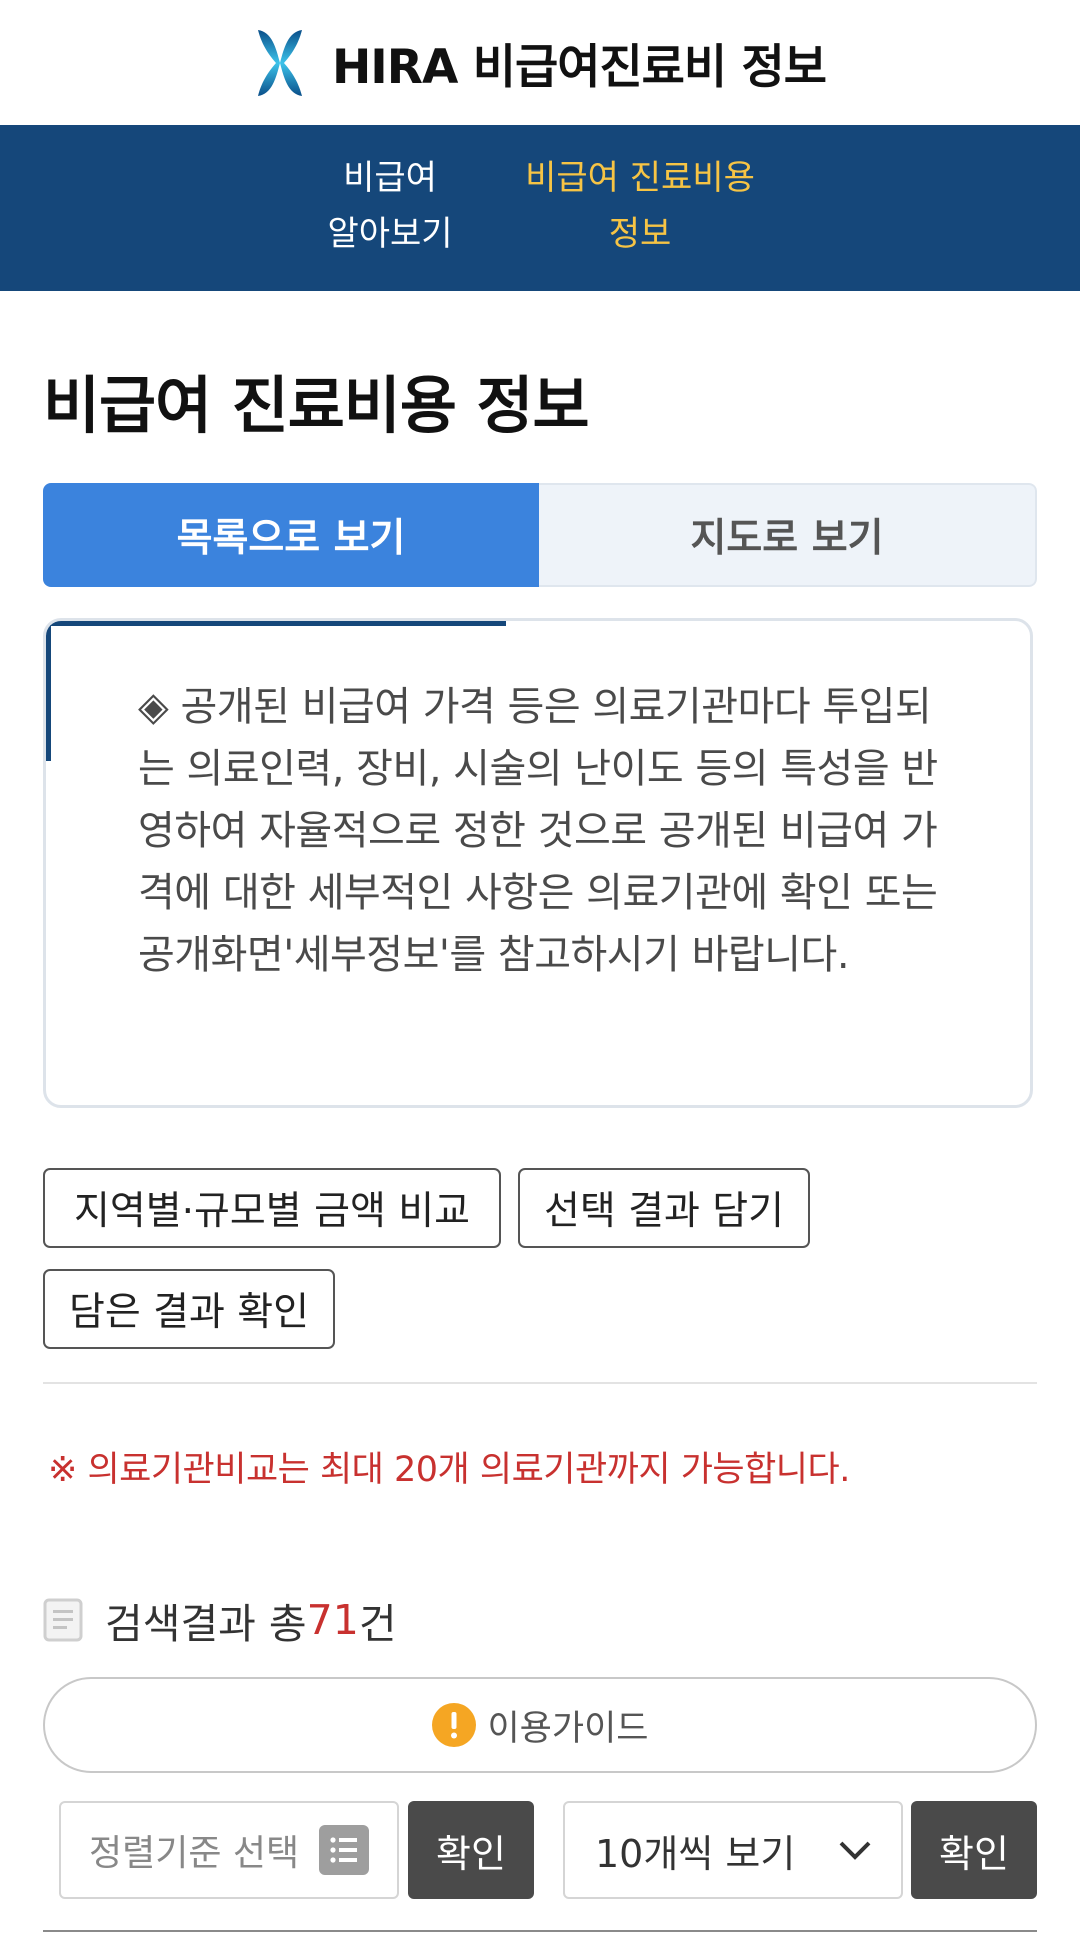 This screenshot has height=1958, width=1080. What do you see at coordinates (471, 1850) in the screenshot?
I see `sort-confirm-button: 확인` at bounding box center [471, 1850].